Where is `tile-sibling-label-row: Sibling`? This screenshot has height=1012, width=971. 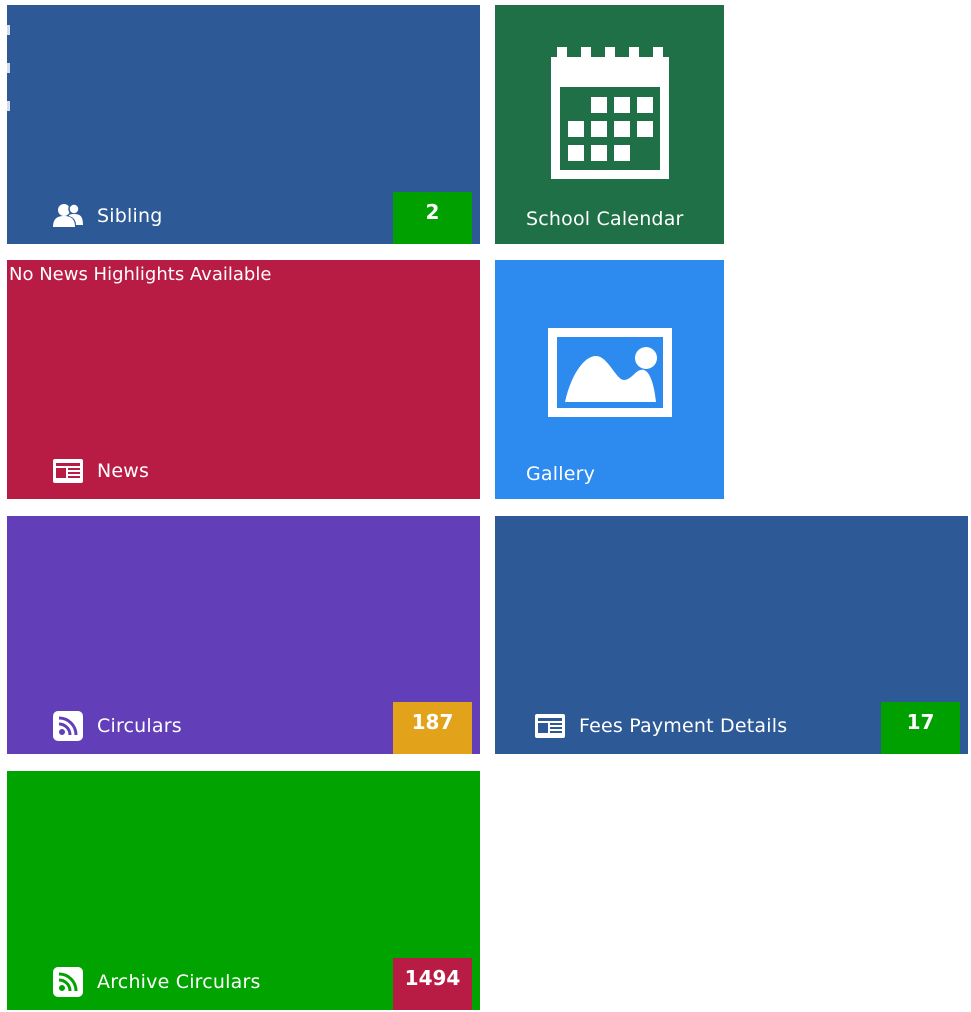 tile-sibling-label-row: Sibling is located at coordinates (107, 216).